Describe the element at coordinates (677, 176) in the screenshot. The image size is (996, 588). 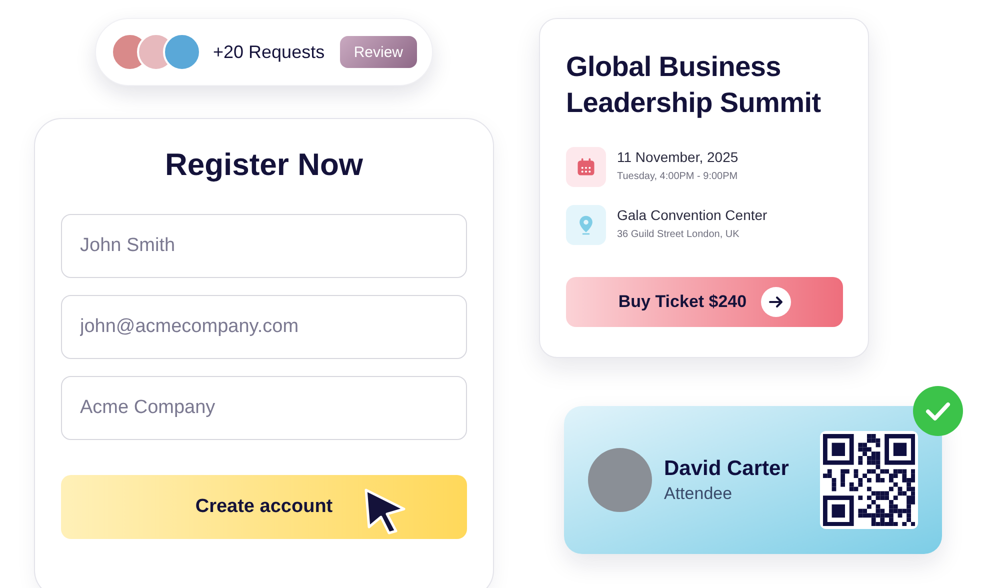
I see `detail-secondary-text: Tuesday, 4:00PM - 9:00PM` at that location.